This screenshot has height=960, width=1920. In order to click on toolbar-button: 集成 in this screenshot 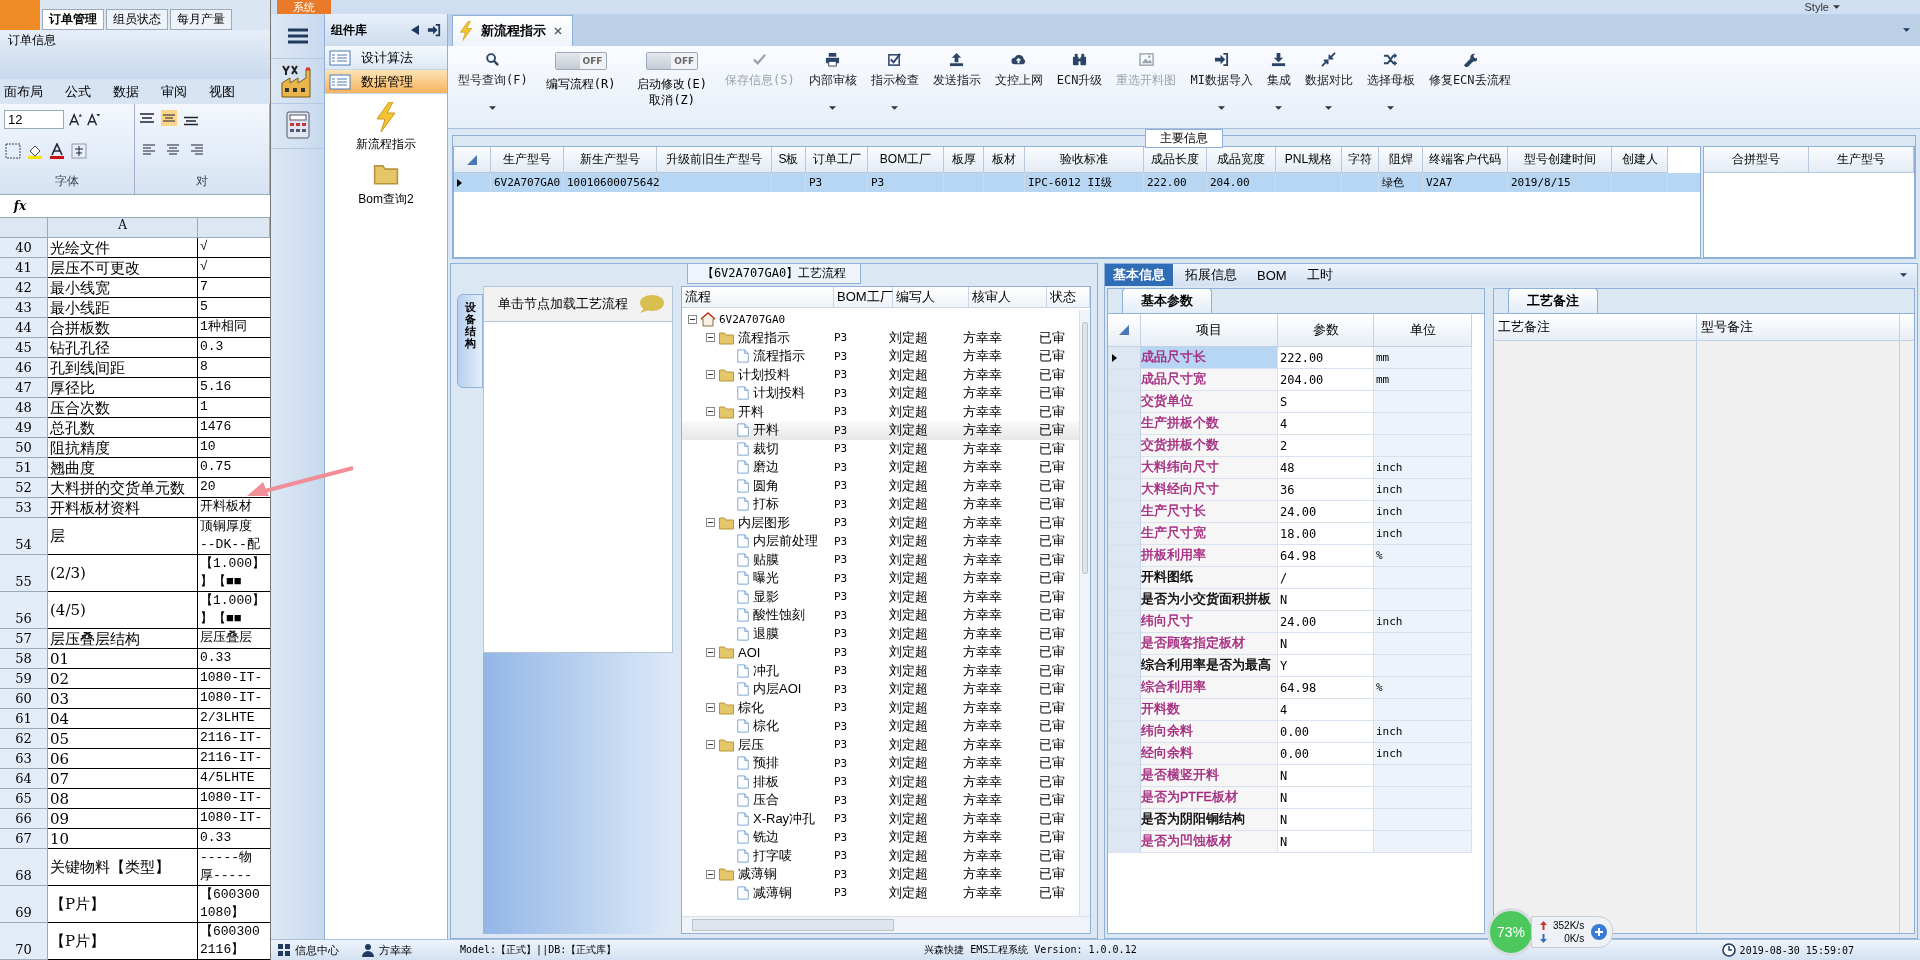, I will do `click(1278, 87)`.